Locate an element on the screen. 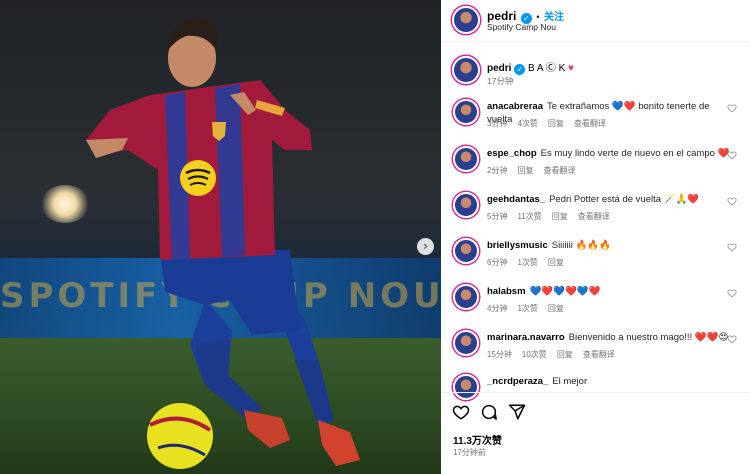 This screenshot has width=750, height=474. comment-icon is located at coordinates (489, 412).